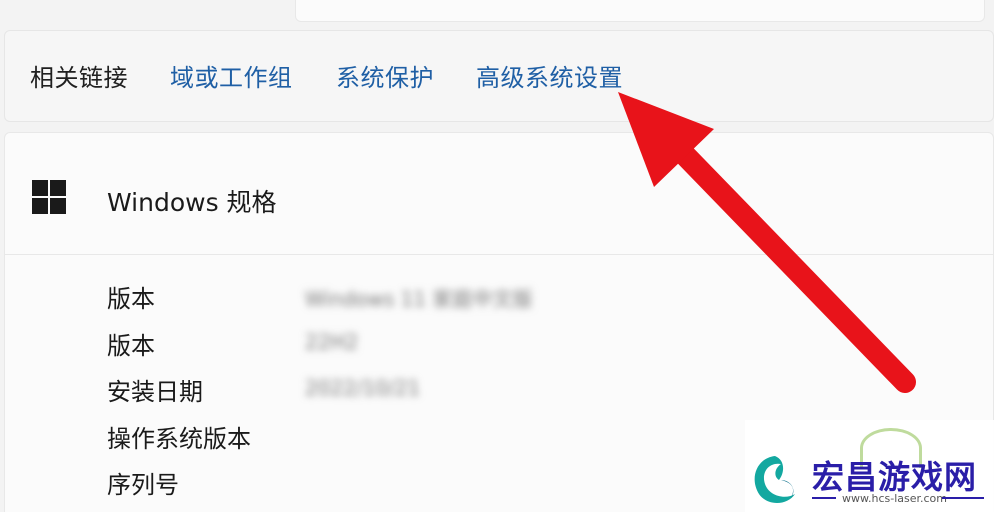 This screenshot has height=512, width=994. What do you see at coordinates (894, 498) in the screenshot?
I see `watermark-url: www.hcs-laser.com` at bounding box center [894, 498].